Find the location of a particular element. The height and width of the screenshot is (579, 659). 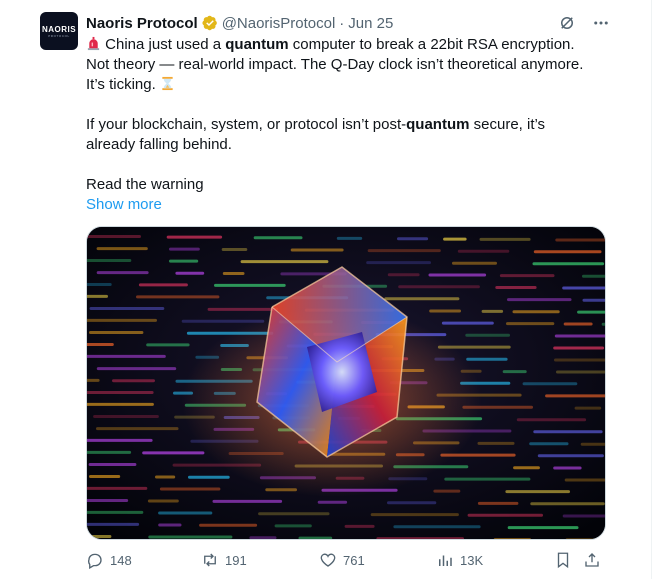

siren-emoji-icon is located at coordinates (93, 43).